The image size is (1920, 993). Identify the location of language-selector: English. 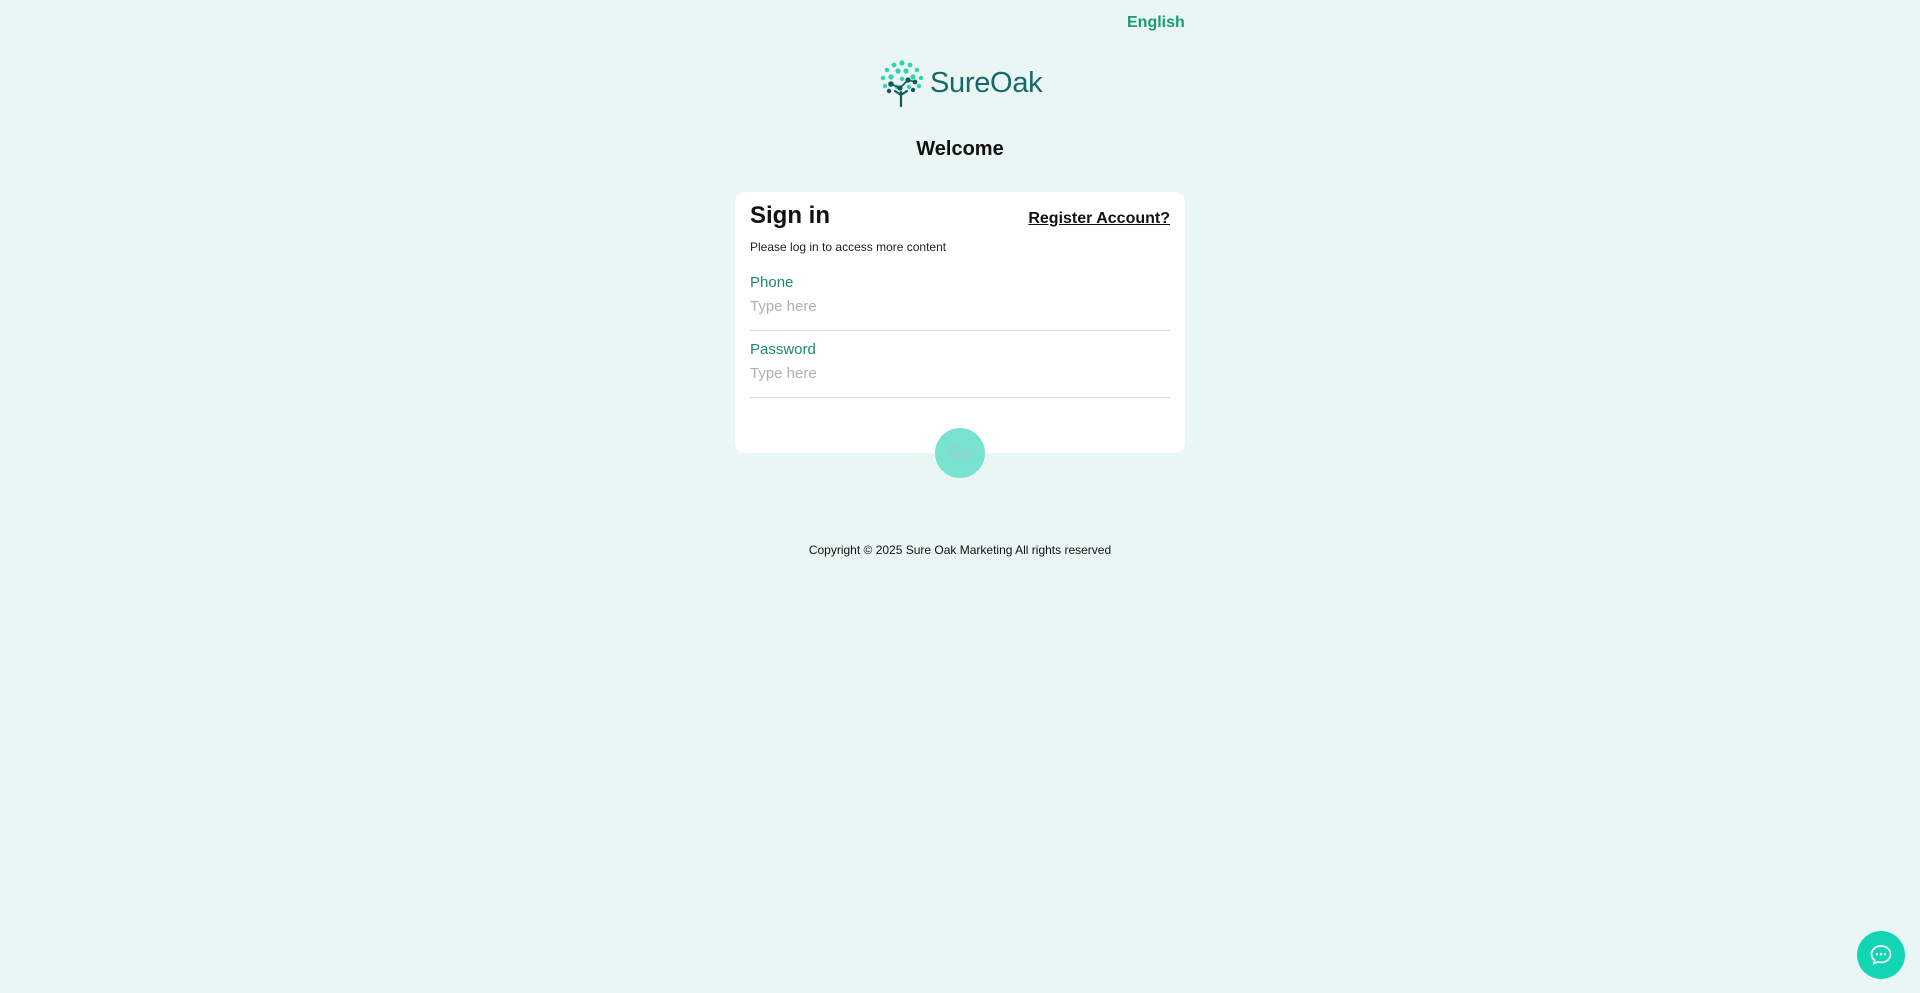
(1156, 23).